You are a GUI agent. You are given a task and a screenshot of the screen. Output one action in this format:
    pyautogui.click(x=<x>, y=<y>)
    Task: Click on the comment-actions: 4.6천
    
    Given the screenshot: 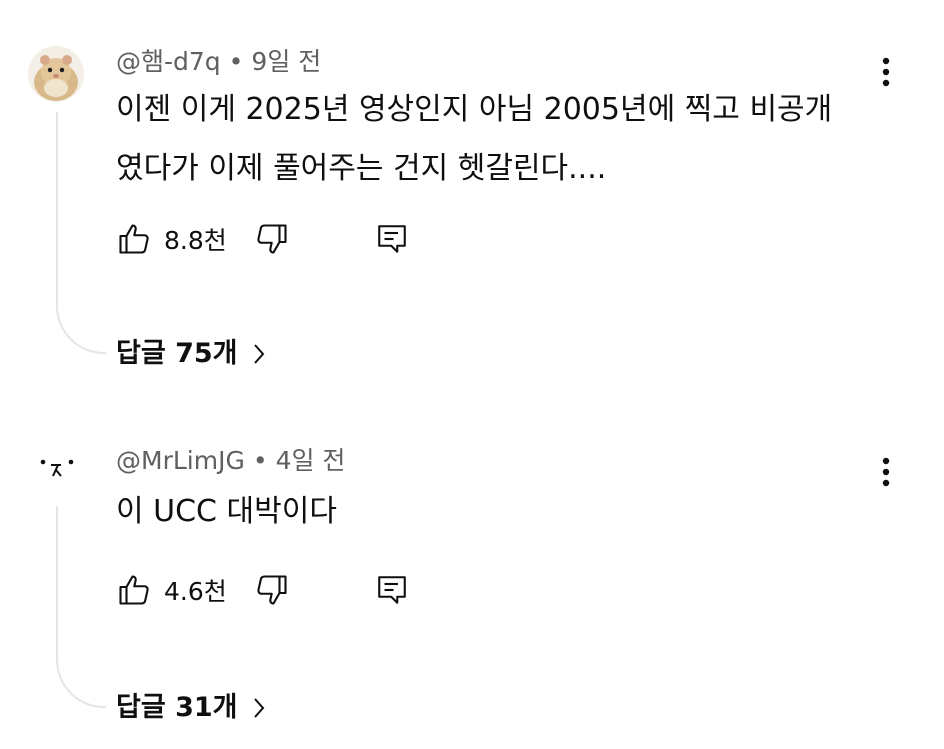 What is the action you would take?
    pyautogui.click(x=276, y=590)
    